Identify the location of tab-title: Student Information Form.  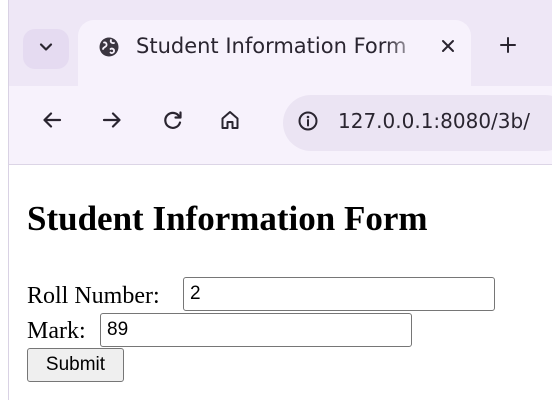
(271, 46).